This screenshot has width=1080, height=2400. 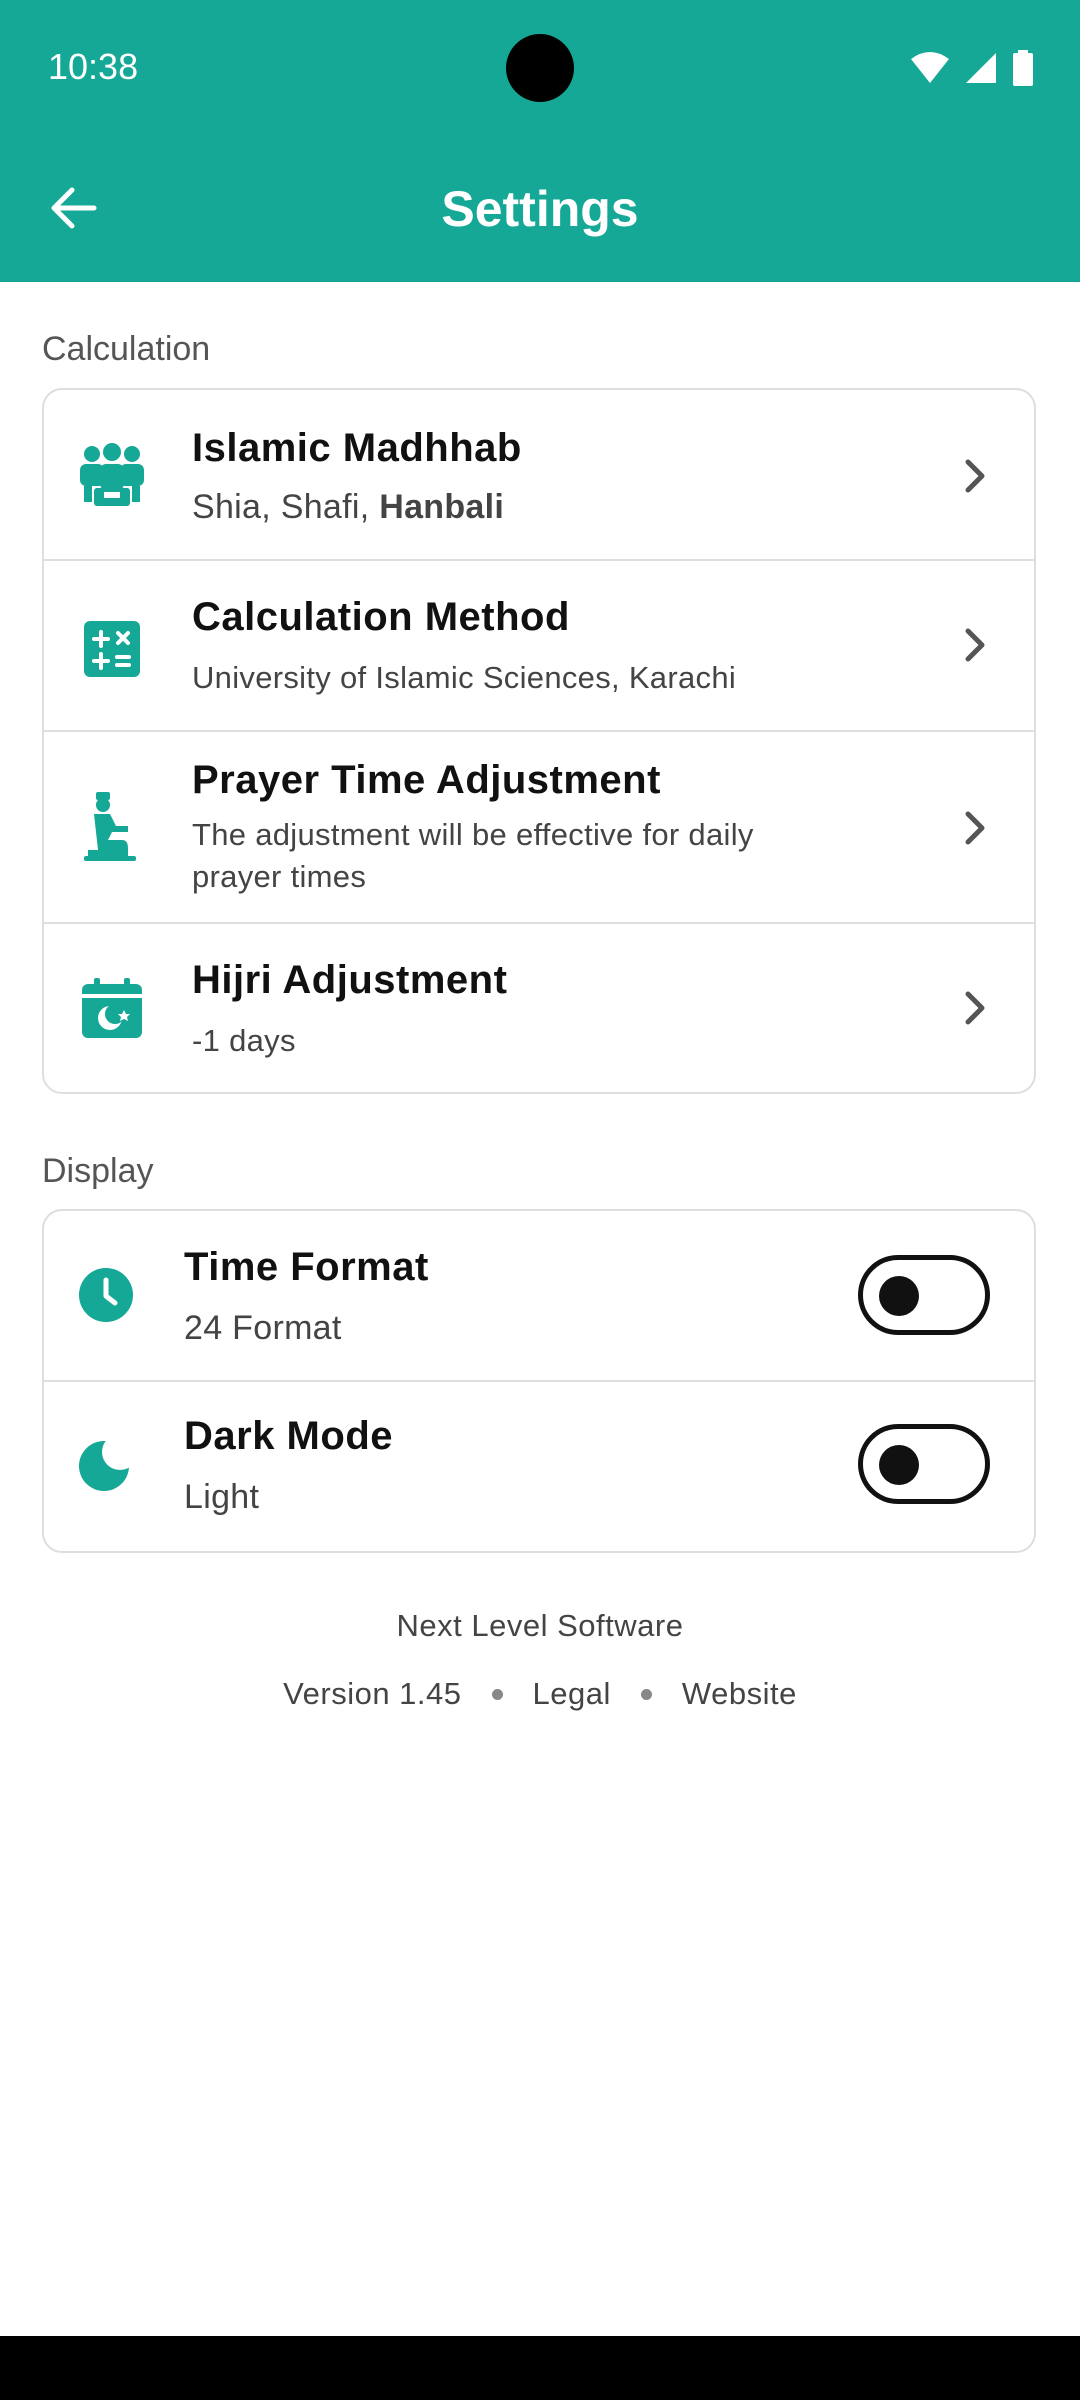 I want to click on subtitle-bold: Hanbali, so click(x=442, y=507).